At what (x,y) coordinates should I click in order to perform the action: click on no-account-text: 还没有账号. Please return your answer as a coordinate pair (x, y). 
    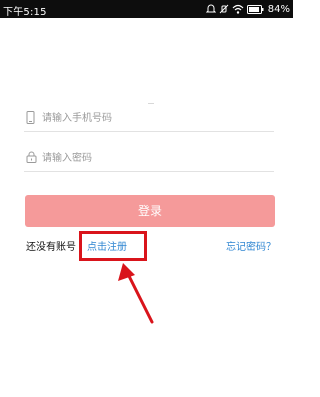
    Looking at the image, I should click on (51, 247).